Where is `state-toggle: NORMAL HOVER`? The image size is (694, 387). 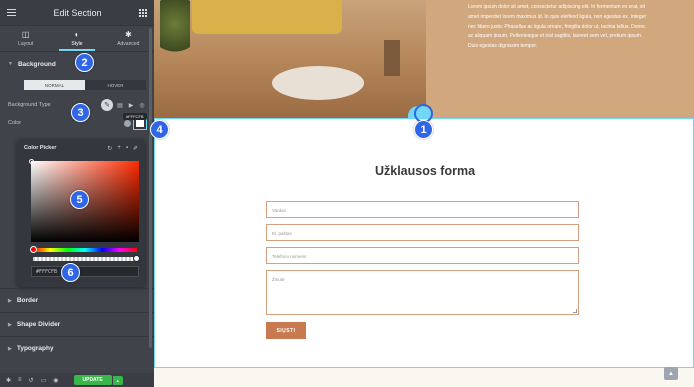
state-toggle: NORMAL HOVER is located at coordinates (85, 85).